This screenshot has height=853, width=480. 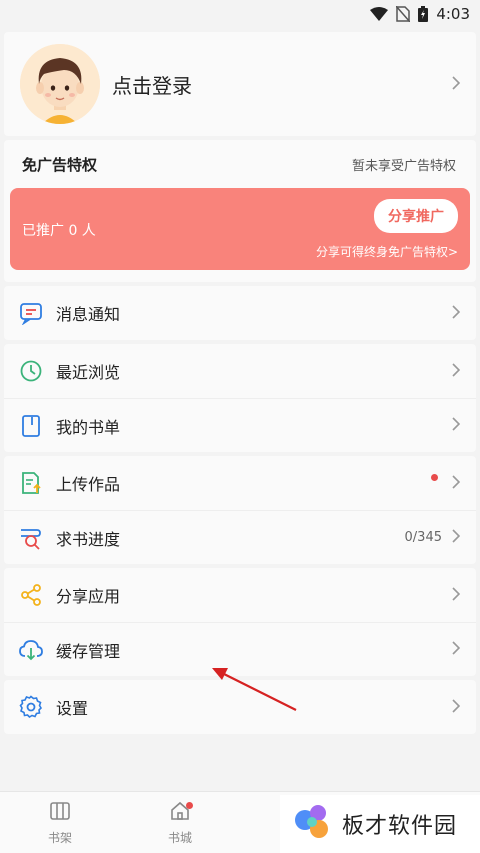 I want to click on upload-icon, so click(x=31, y=483).